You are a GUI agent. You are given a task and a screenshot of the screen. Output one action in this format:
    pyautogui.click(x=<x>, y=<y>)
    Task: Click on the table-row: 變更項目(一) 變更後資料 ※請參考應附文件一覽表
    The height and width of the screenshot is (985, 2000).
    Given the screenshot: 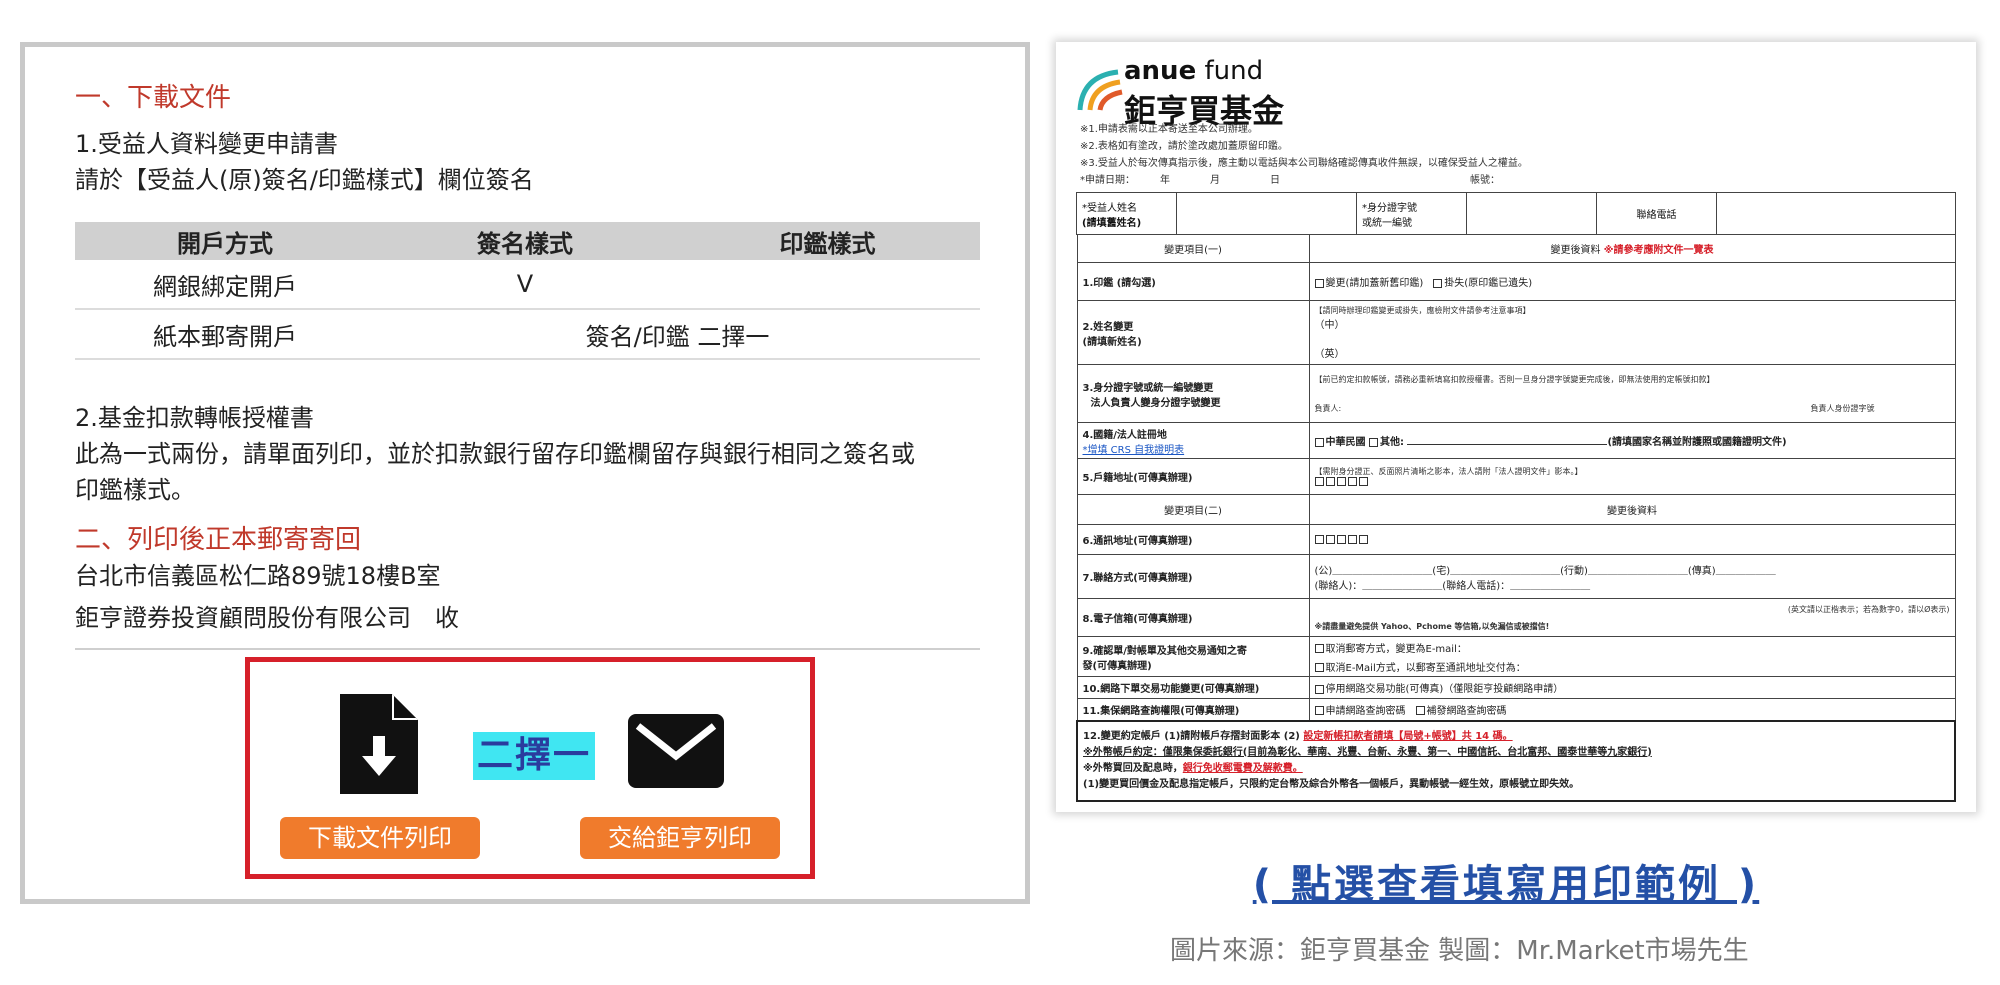 What is the action you would take?
    pyautogui.click(x=1516, y=248)
    